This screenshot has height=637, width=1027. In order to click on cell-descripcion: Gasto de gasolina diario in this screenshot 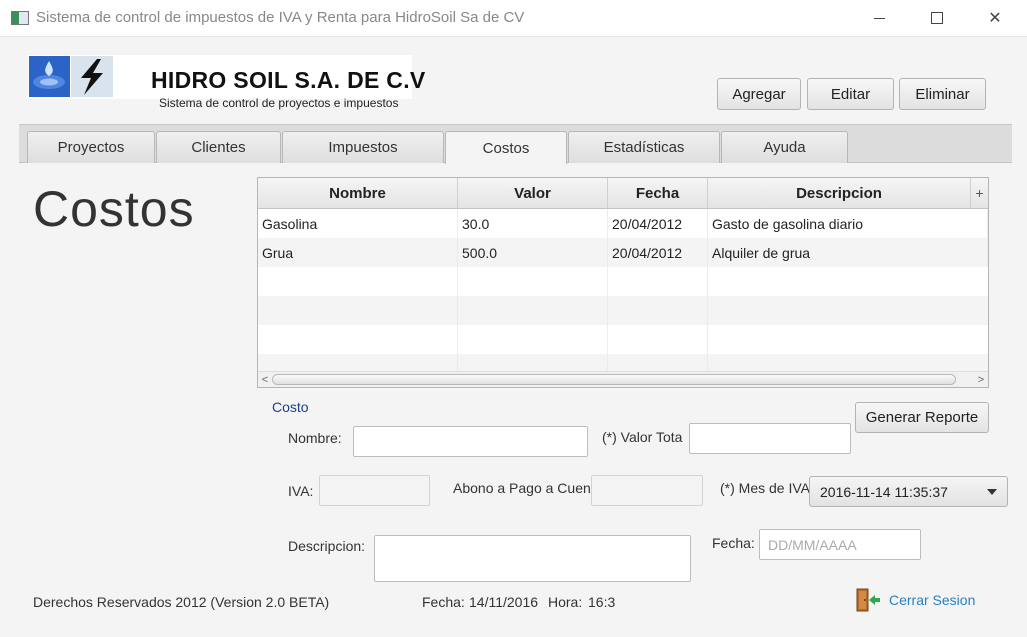, I will do `click(848, 223)`.